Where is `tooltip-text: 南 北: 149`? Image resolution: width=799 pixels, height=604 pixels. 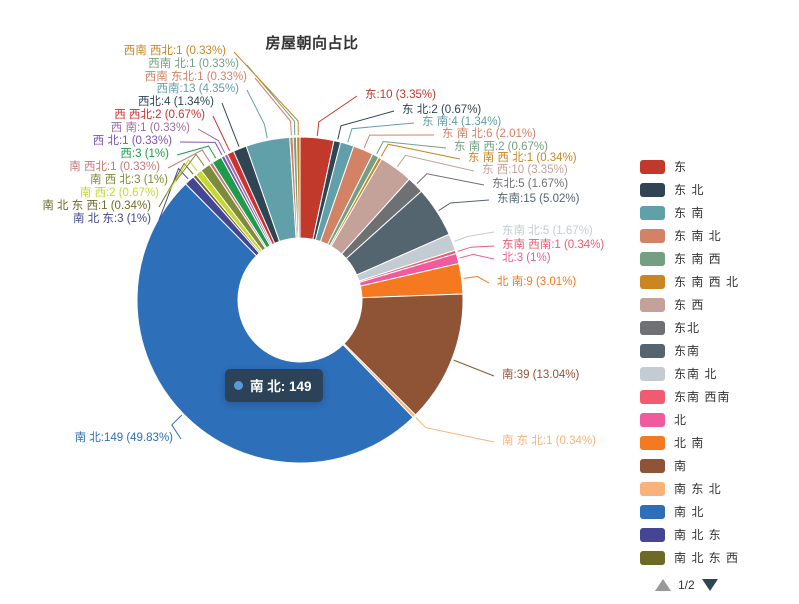
tooltip-text: 南 北: 149 is located at coordinates (281, 386).